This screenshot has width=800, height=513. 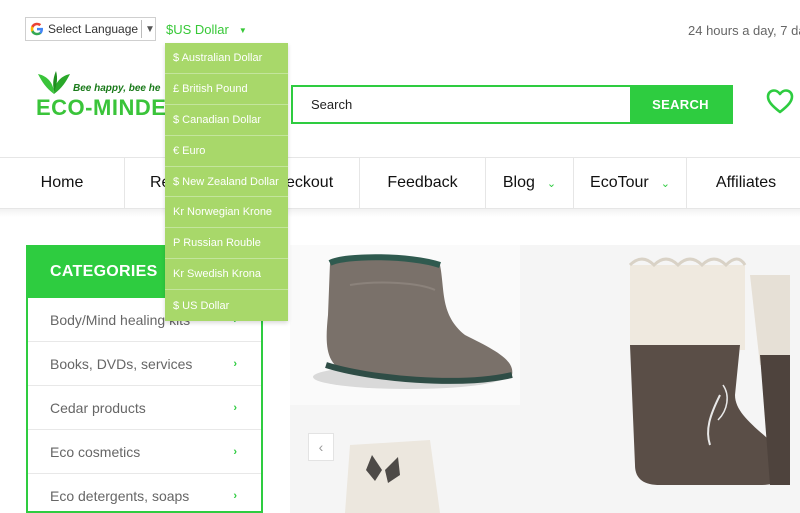 What do you see at coordinates (117, 88) in the screenshot?
I see `logo-tagline: Bee happy, bee he` at bounding box center [117, 88].